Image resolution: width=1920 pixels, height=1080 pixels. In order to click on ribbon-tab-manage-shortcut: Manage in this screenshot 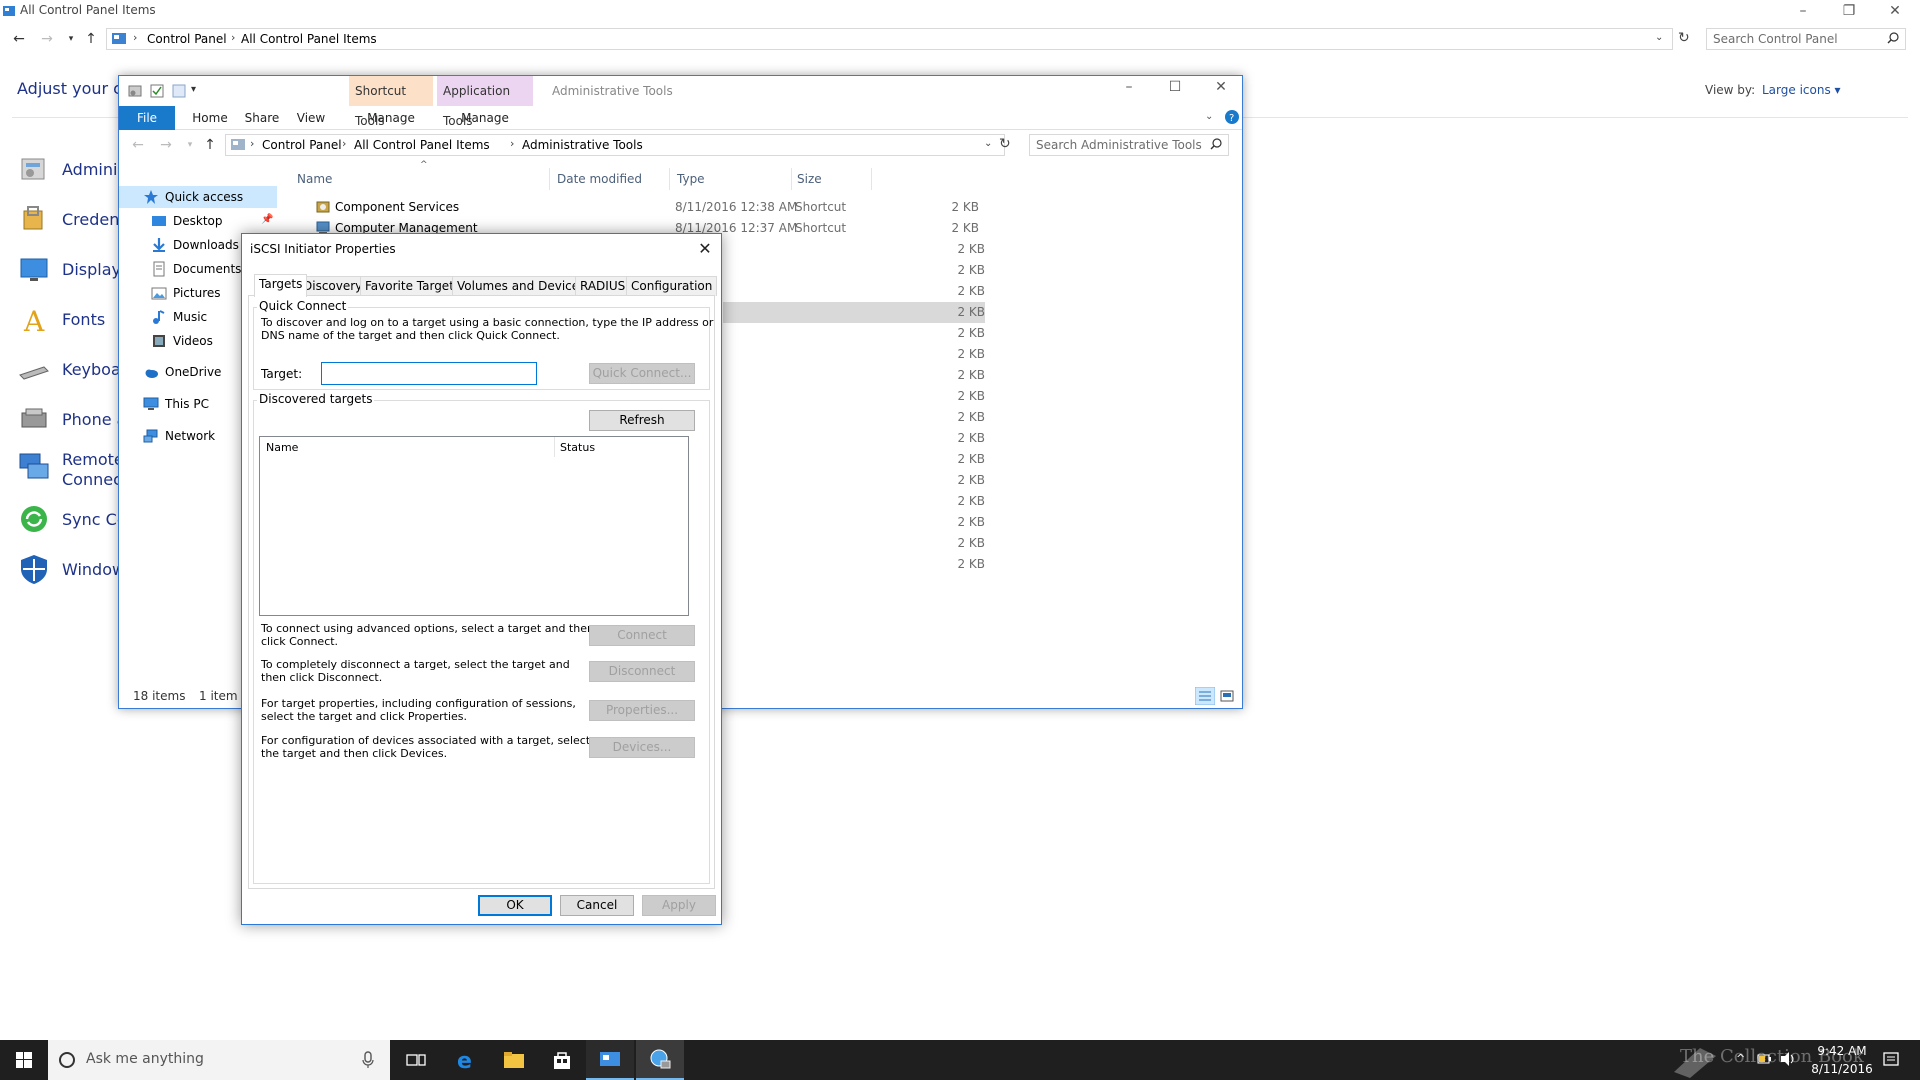, I will do `click(391, 118)`.